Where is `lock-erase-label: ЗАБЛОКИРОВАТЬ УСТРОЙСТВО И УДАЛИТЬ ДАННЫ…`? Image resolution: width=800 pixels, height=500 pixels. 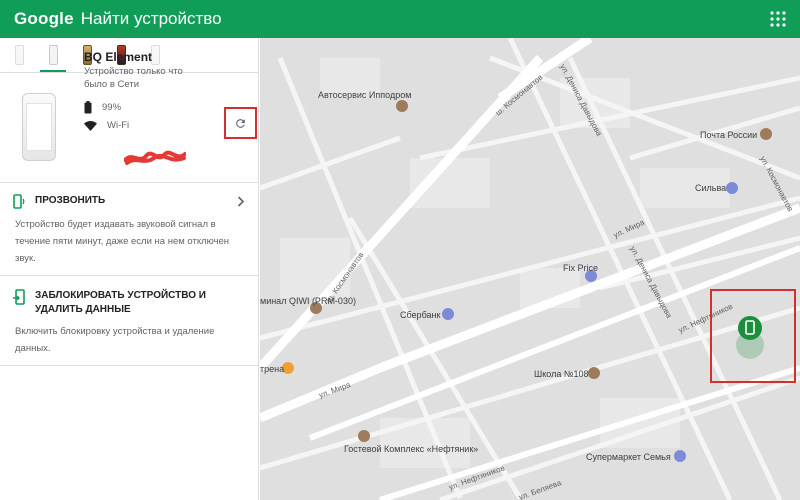 lock-erase-label: ЗАБЛОКИРОВАТЬ УСТРОЙСТВО И УДАЛИТЬ ДАННЫ… is located at coordinates (120, 302).